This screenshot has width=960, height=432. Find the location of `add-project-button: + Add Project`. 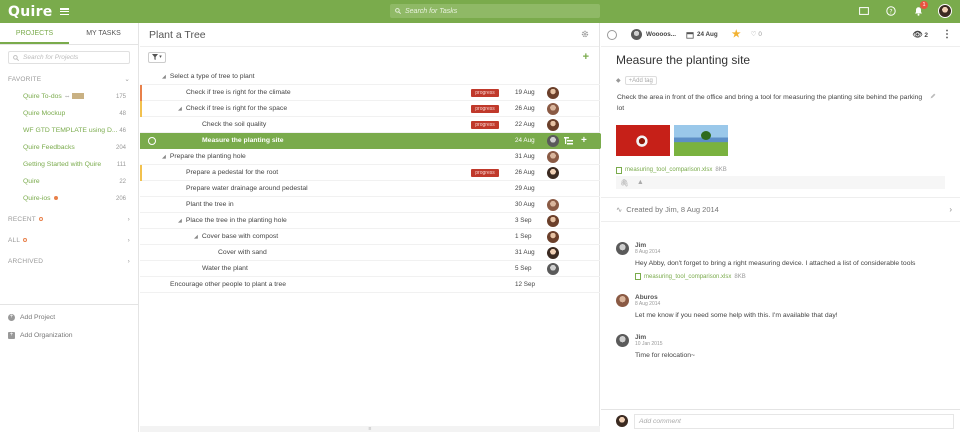

add-project-button: + Add Project is located at coordinates (69, 317).